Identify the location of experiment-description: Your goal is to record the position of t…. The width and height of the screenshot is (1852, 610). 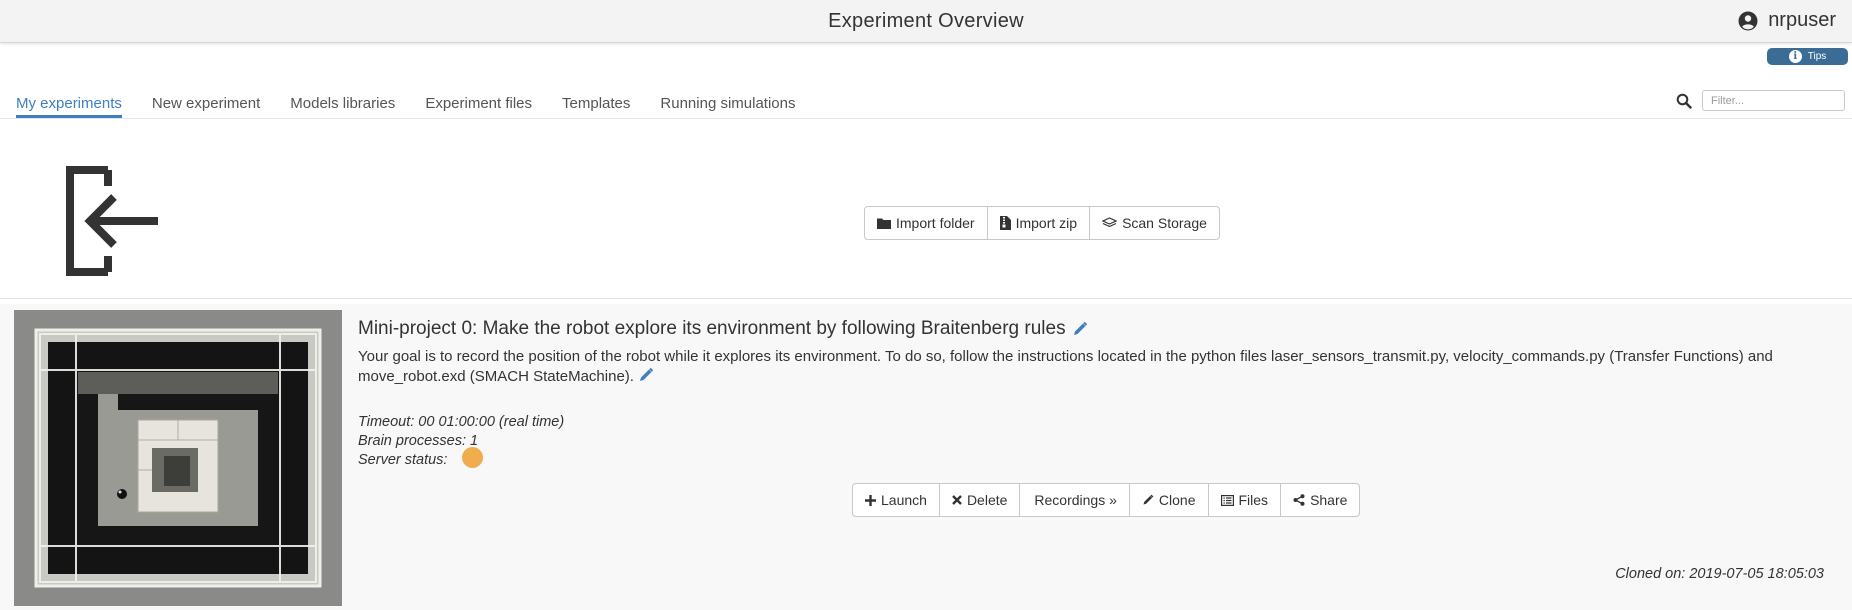
(1105, 367).